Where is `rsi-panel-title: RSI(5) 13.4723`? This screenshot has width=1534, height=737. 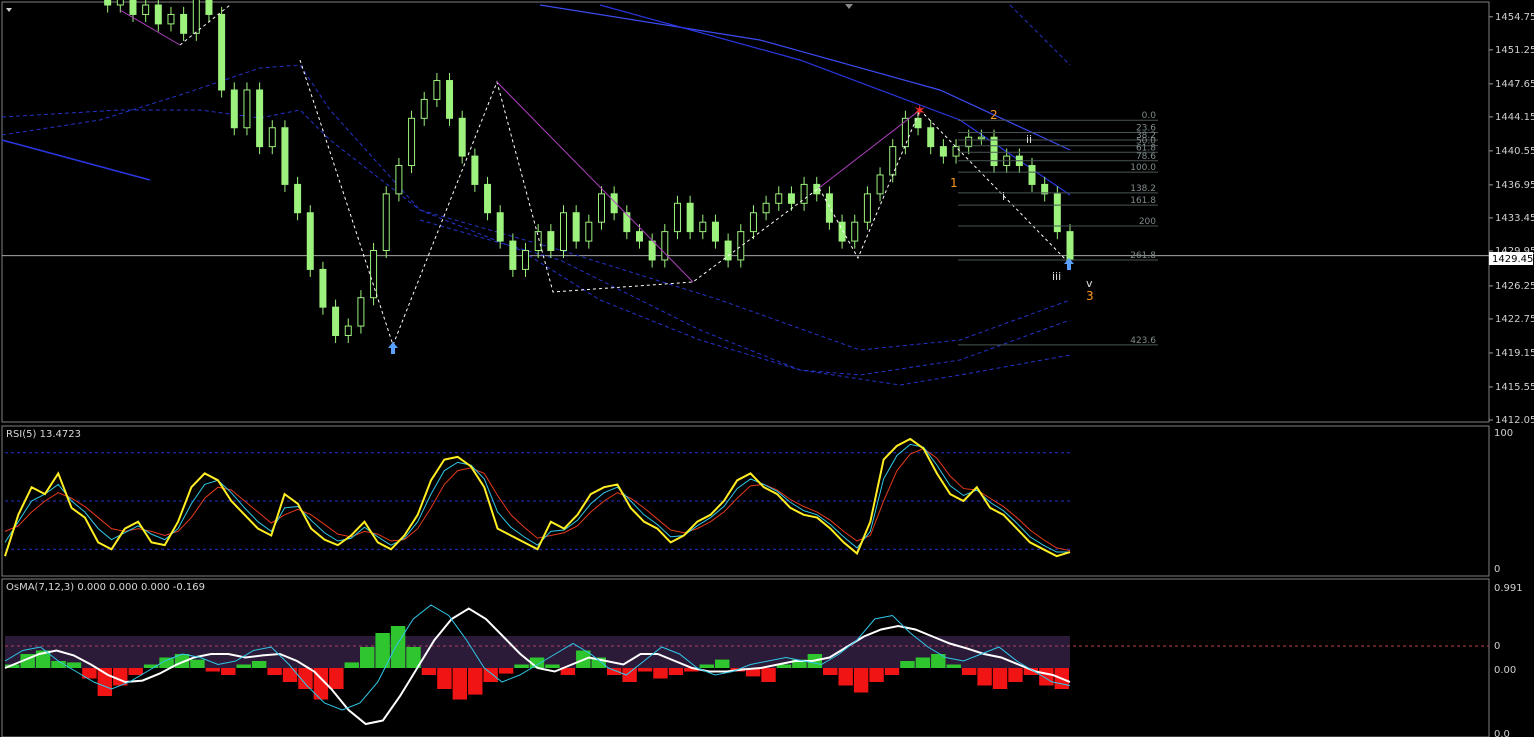 rsi-panel-title: RSI(5) 13.4723 is located at coordinates (43, 434).